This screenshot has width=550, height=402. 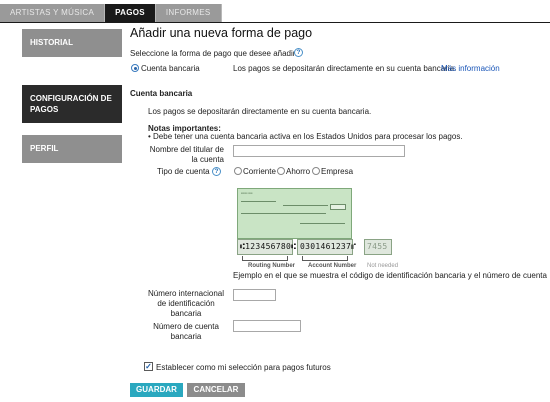 What do you see at coordinates (281, 171) in the screenshot?
I see `account-type-radio-ahorro` at bounding box center [281, 171].